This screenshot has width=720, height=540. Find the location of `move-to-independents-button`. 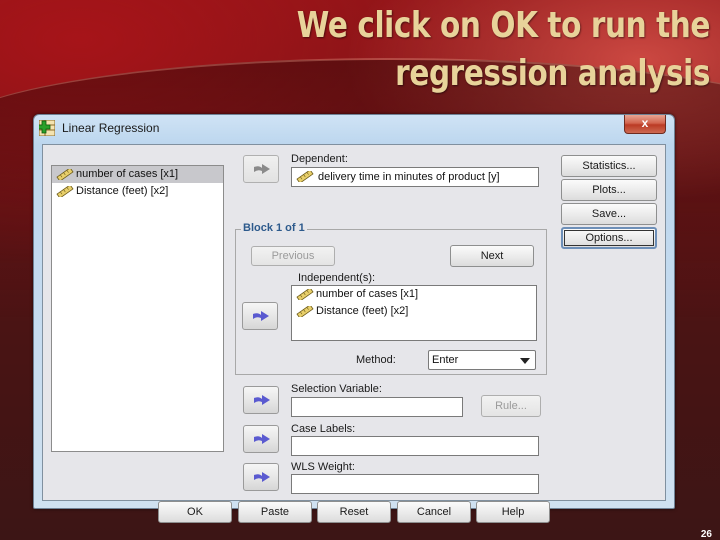

move-to-independents-button is located at coordinates (260, 316).